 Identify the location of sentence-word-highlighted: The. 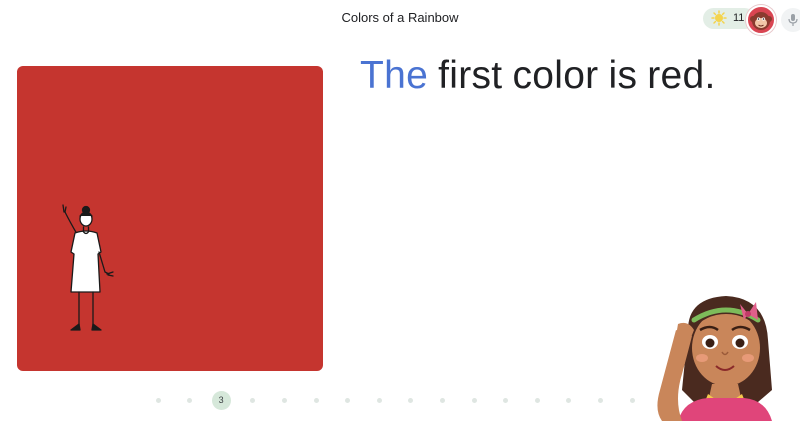
(394, 76).